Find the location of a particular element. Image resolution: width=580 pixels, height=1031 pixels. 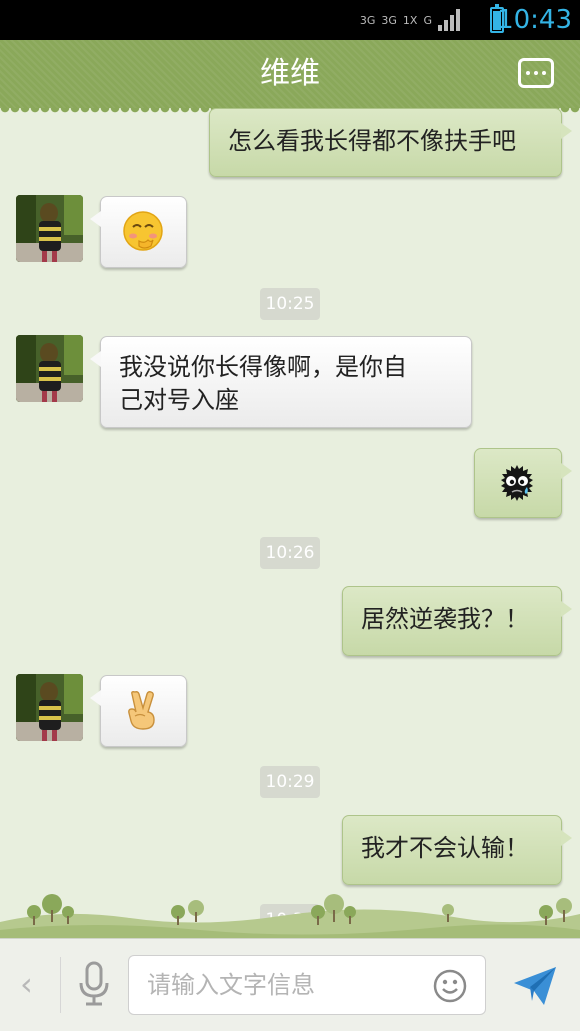

smiley-icon is located at coordinates (450, 986).